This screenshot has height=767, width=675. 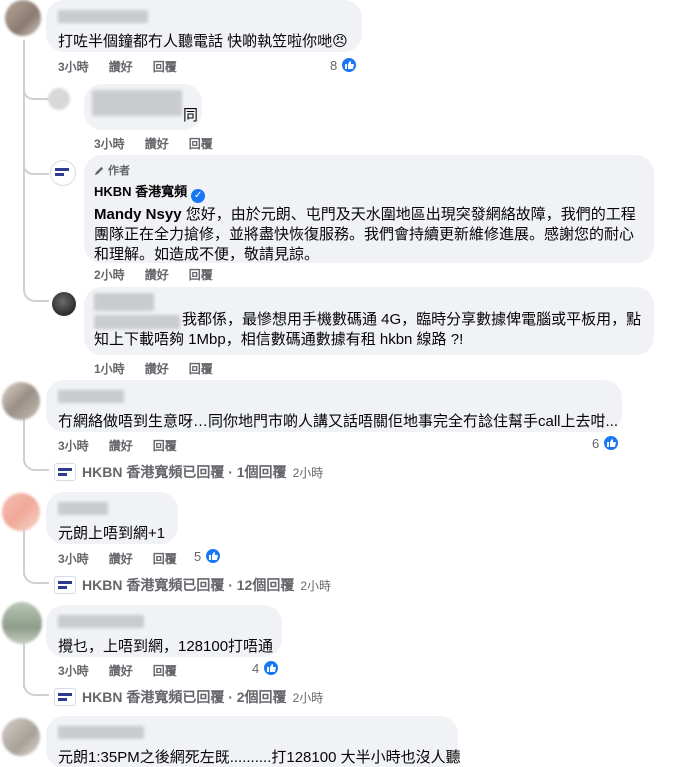 What do you see at coordinates (112, 533) in the screenshot?
I see `comment-text: 元朗上唔到網+1` at bounding box center [112, 533].